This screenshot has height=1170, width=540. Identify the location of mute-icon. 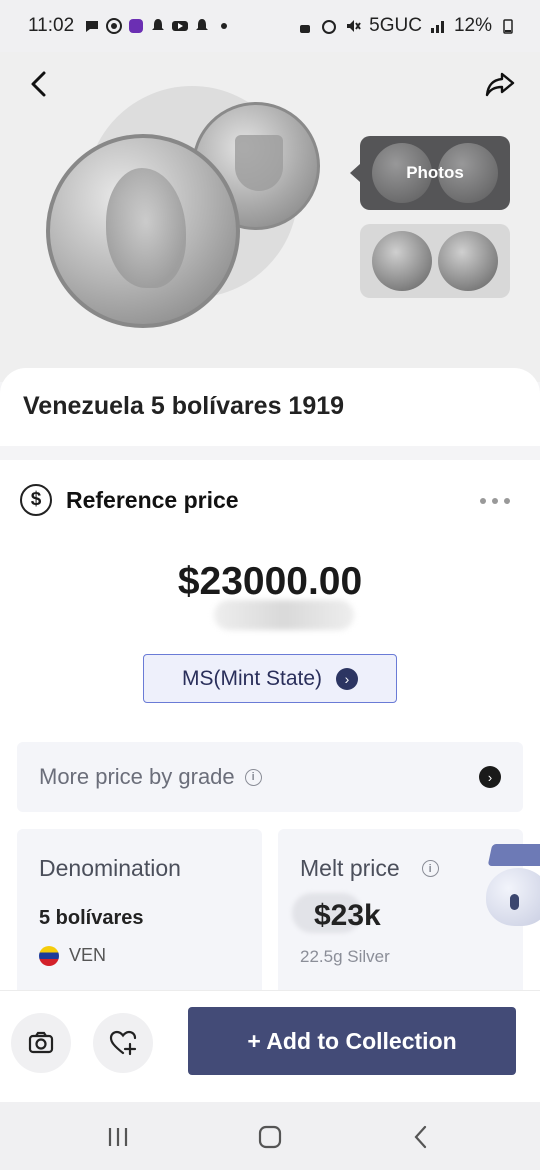
(354, 26).